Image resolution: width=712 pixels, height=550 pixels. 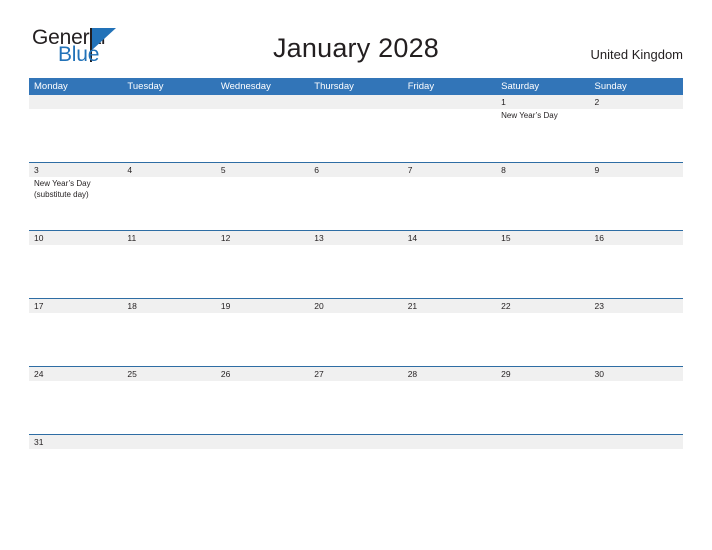 What do you see at coordinates (449, 238) in the screenshot?
I see `day-number: 14` at bounding box center [449, 238].